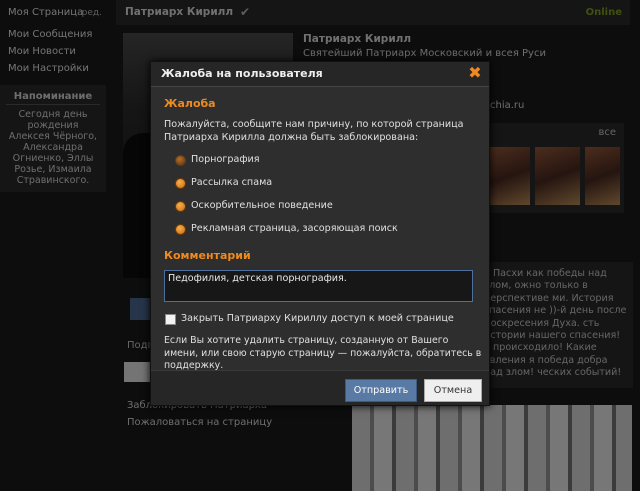 The height and width of the screenshot is (491, 640). What do you see at coordinates (225, 159) in the screenshot?
I see `option-label: Порнография` at bounding box center [225, 159].